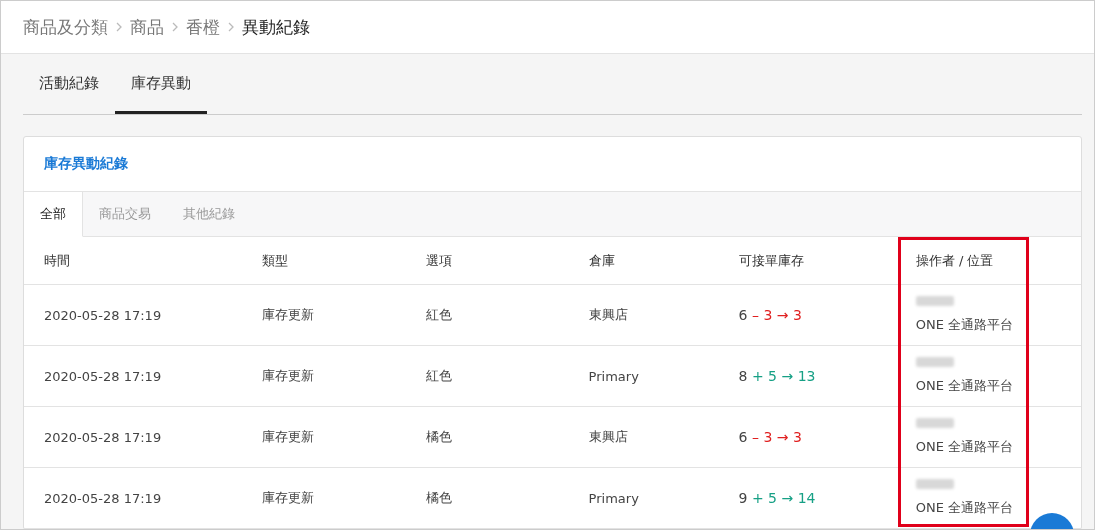 The width and height of the screenshot is (1095, 530). What do you see at coordinates (777, 498) in the screenshot?
I see `stock-change: 9 + 5 → 14` at bounding box center [777, 498].